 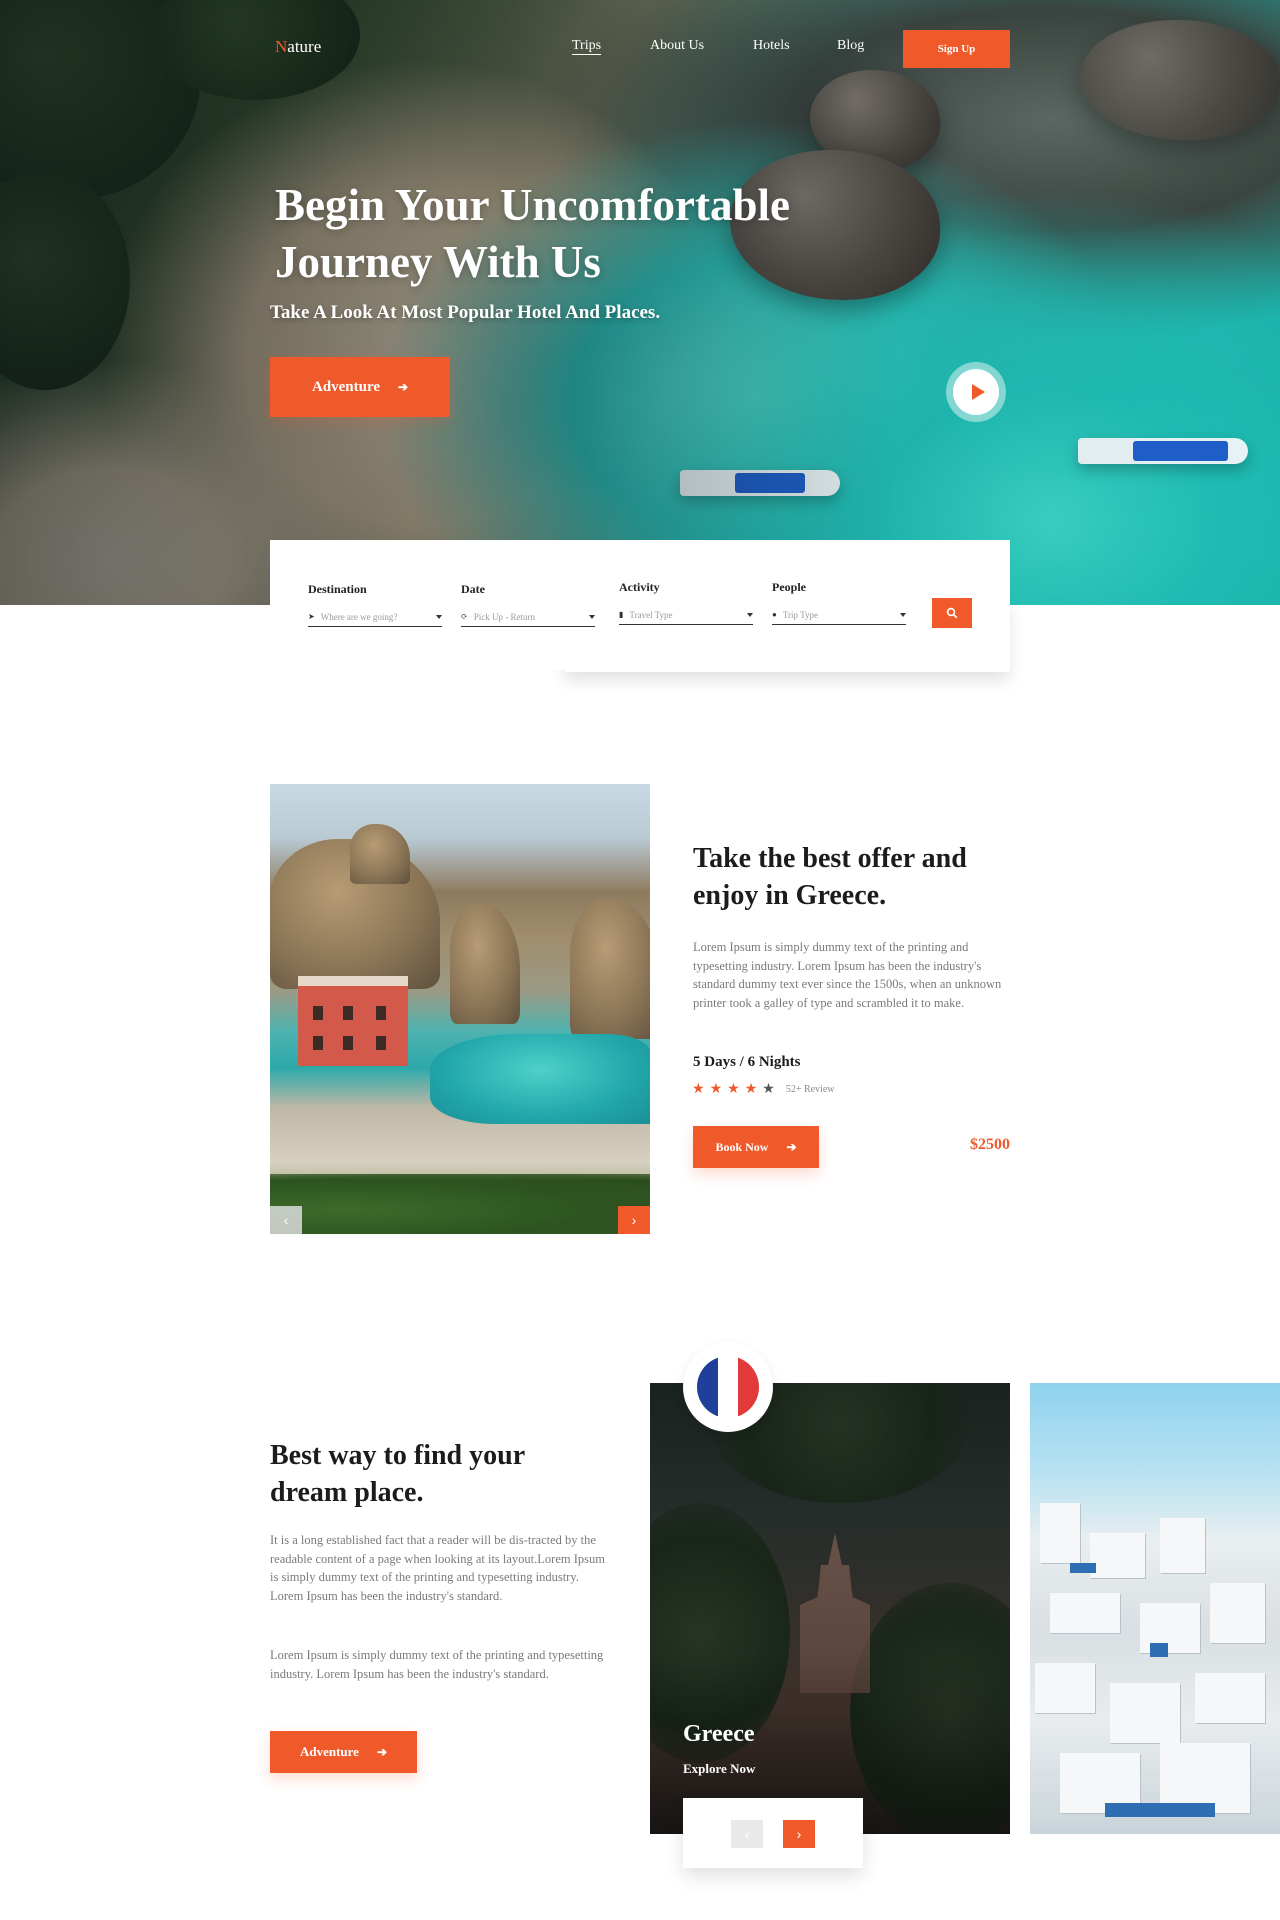 What do you see at coordinates (719, 1769) in the screenshot?
I see `explore-now-link: Explore Now` at bounding box center [719, 1769].